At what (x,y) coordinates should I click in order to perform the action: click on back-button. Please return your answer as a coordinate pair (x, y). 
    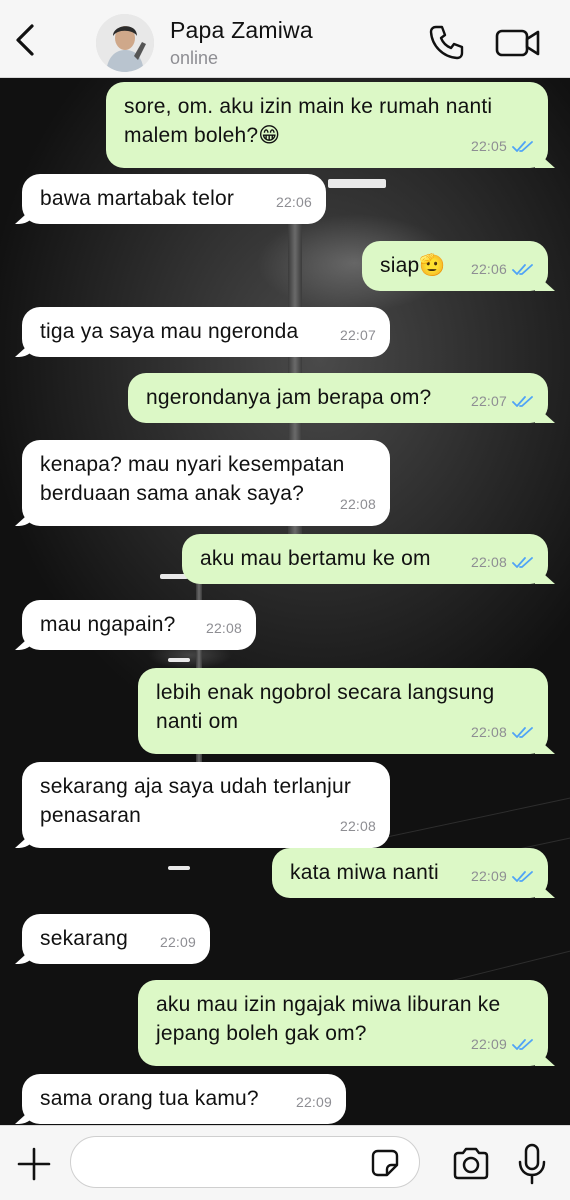
    Looking at the image, I should click on (25, 40).